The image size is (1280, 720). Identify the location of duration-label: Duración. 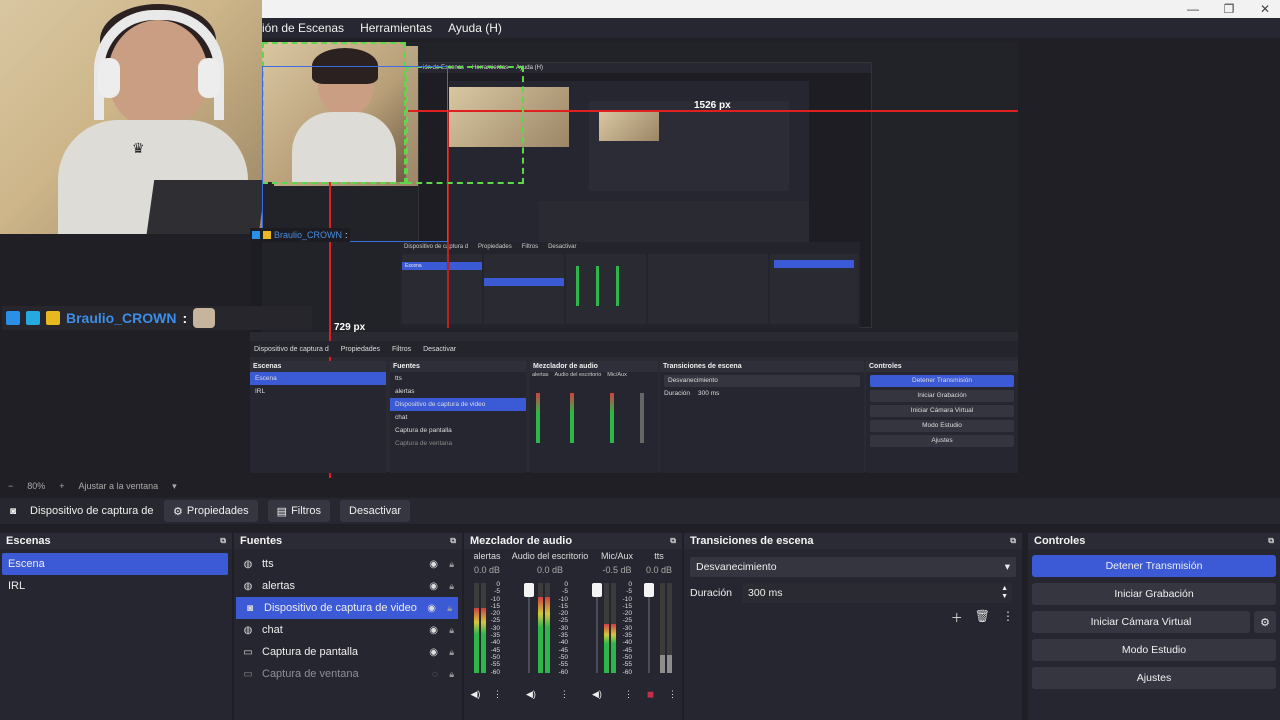
(711, 593).